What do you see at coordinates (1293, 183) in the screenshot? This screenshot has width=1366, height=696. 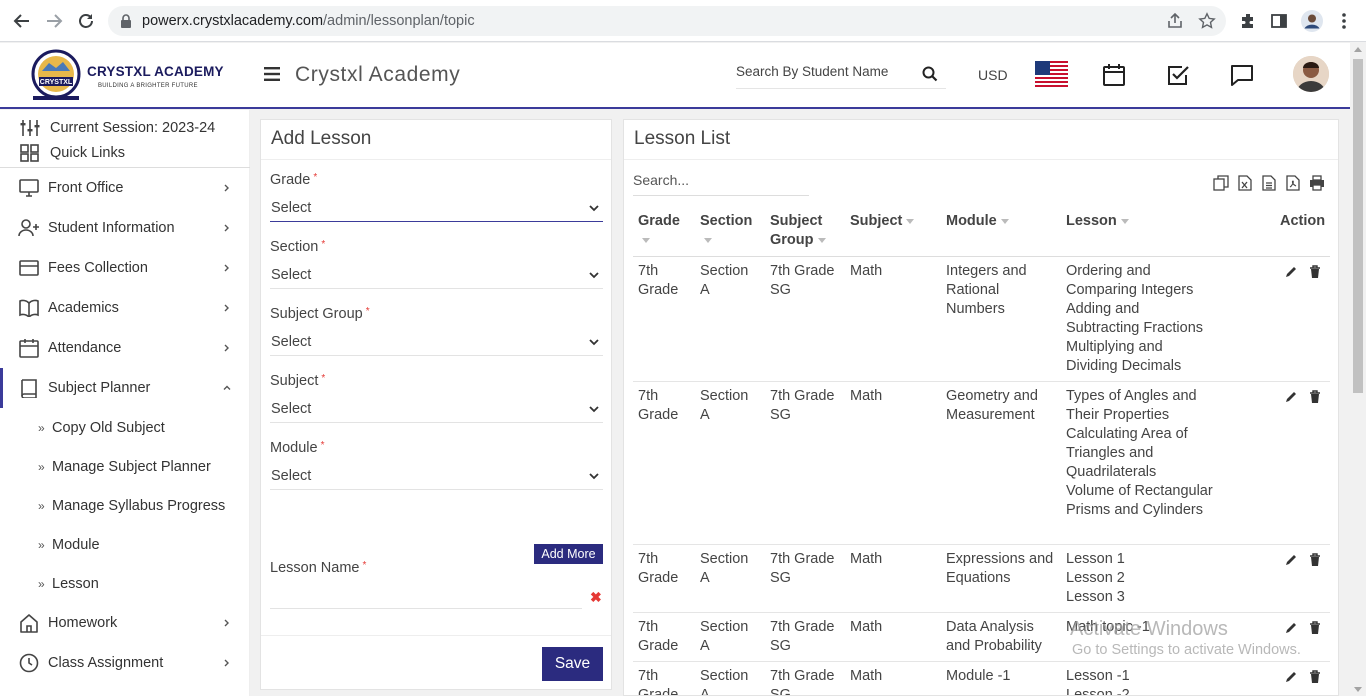 I see `pdf-icon` at bounding box center [1293, 183].